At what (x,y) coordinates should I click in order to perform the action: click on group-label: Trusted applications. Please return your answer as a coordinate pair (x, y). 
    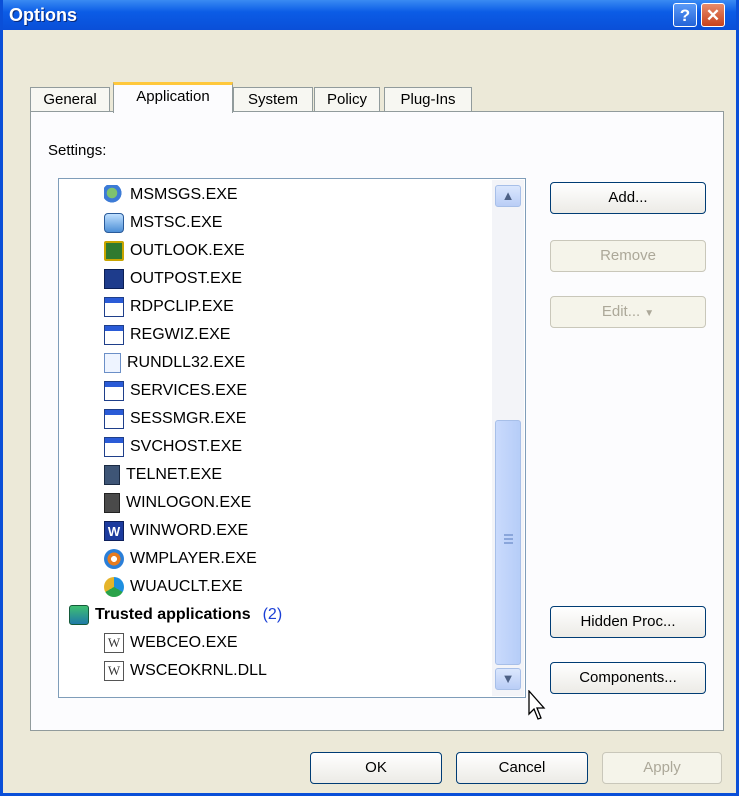
    Looking at the image, I should click on (173, 614).